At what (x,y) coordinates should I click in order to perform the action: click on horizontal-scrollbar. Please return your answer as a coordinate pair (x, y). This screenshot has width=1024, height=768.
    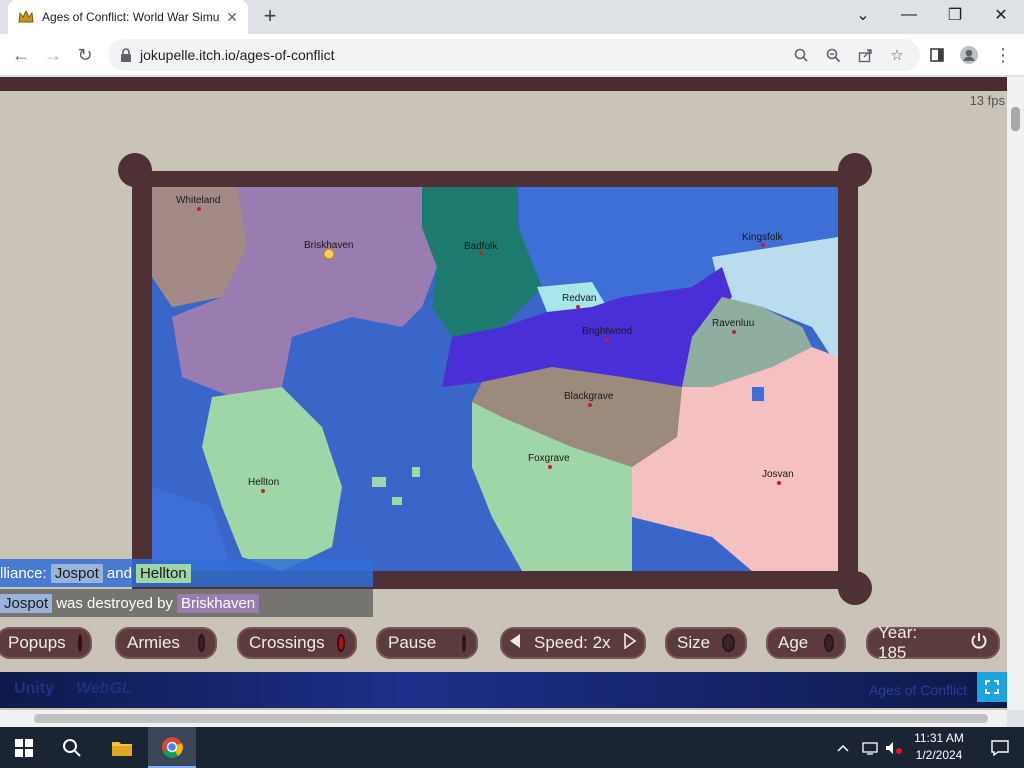
    Looking at the image, I should click on (503, 718).